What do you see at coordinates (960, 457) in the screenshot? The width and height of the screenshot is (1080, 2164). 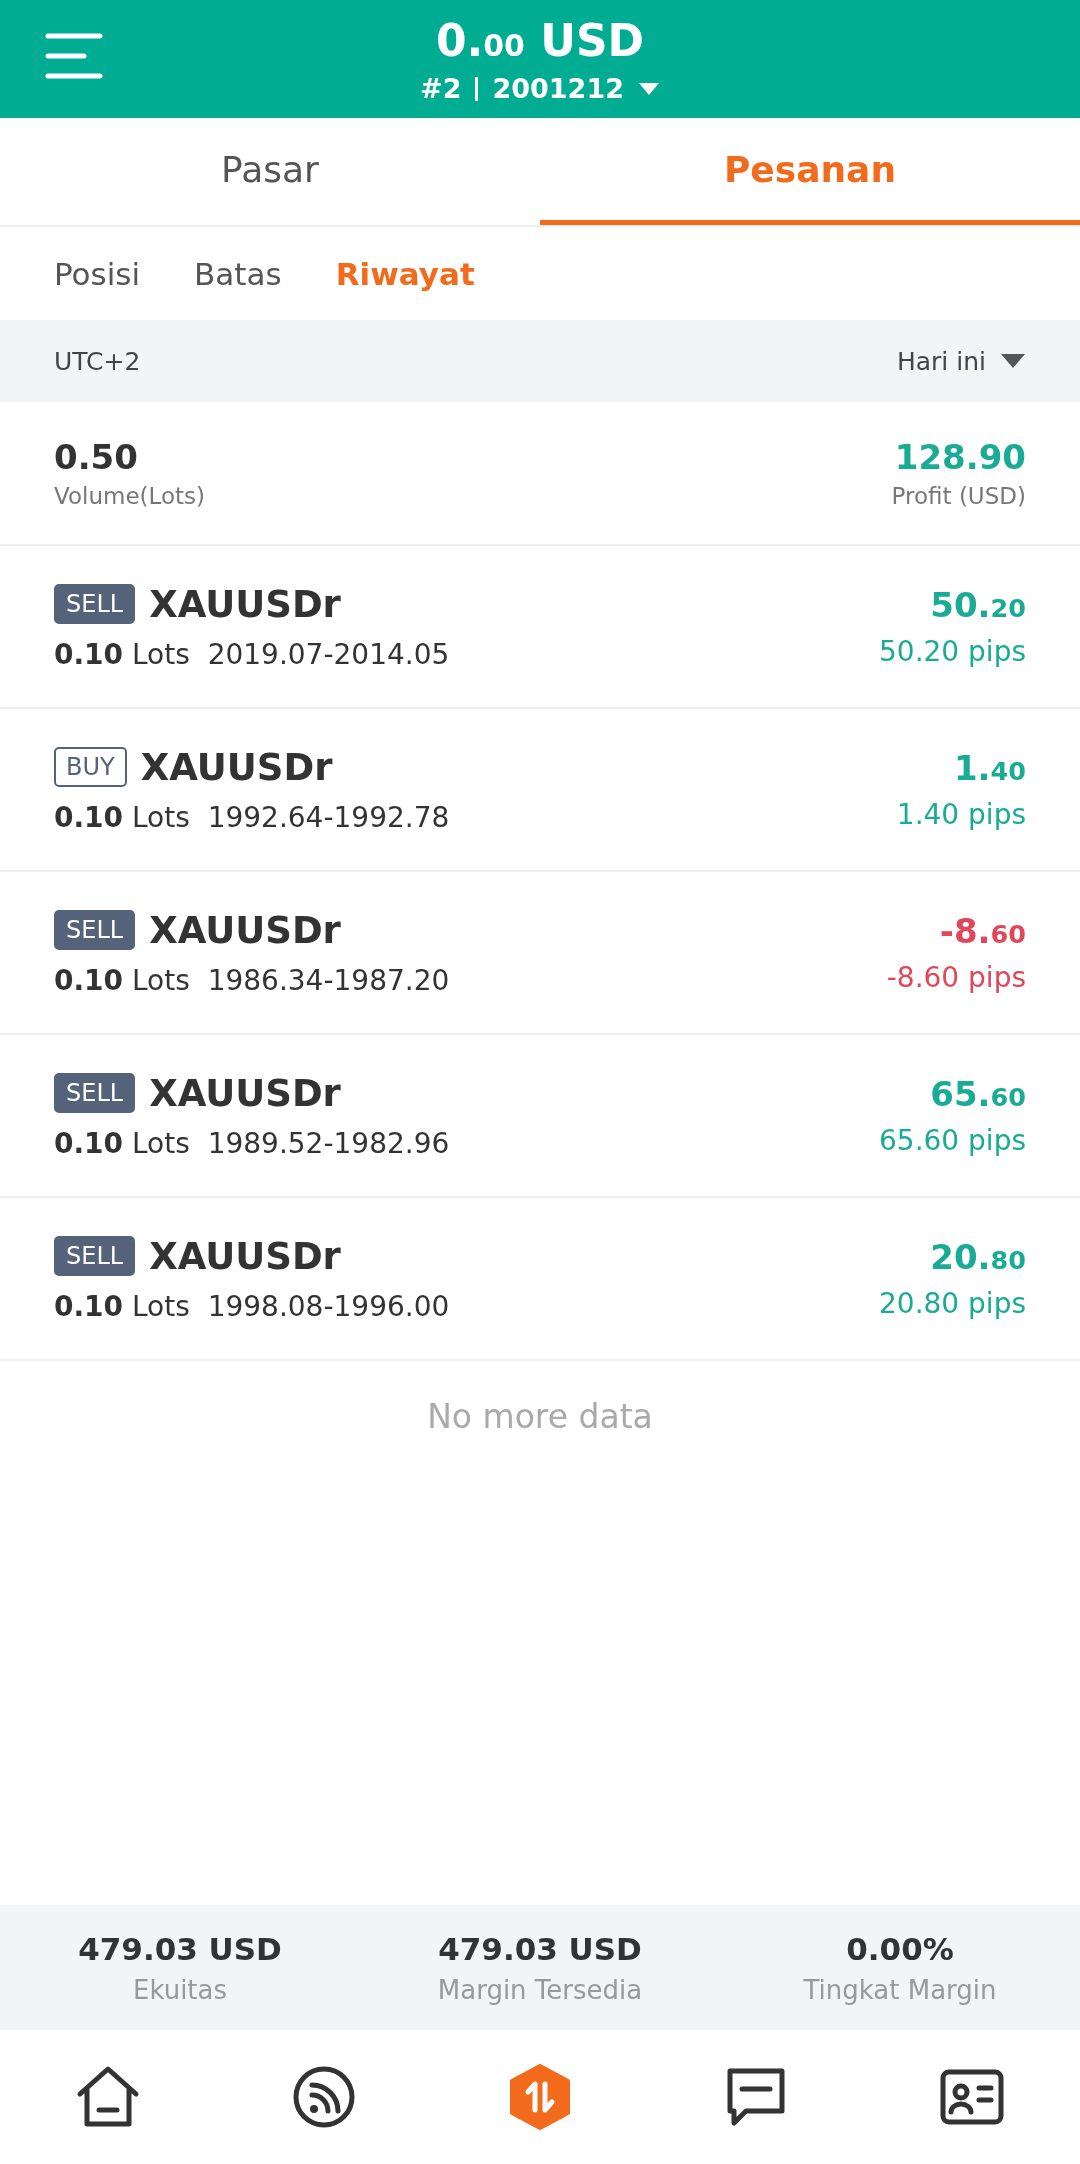 I see `profit-total: 128.90` at bounding box center [960, 457].